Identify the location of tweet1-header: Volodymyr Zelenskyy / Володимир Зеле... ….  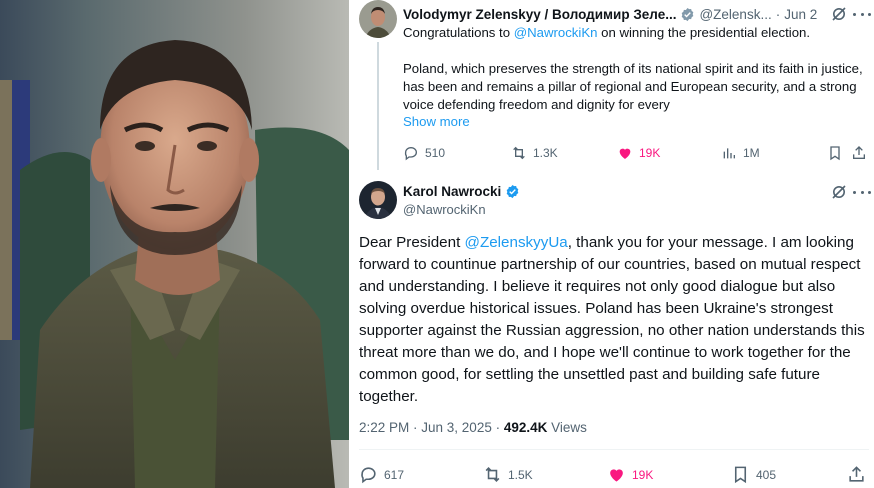
(633, 14).